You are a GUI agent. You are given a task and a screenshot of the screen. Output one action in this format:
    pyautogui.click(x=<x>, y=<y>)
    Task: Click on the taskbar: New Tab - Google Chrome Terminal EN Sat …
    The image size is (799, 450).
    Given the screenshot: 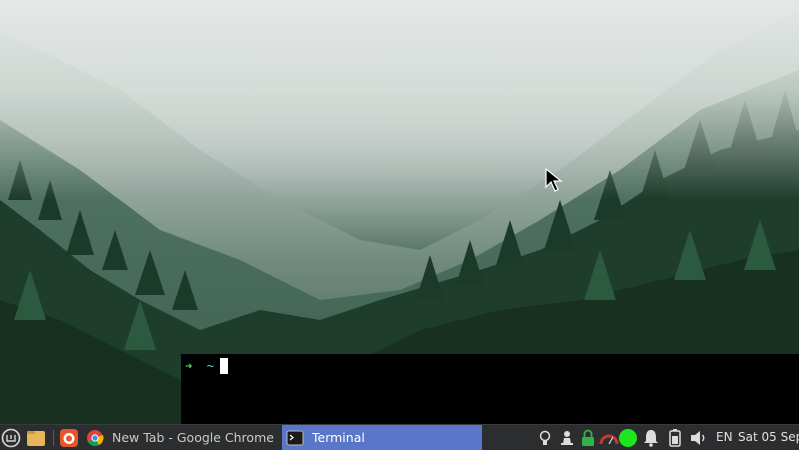 What is the action you would take?
    pyautogui.click(x=399, y=437)
    